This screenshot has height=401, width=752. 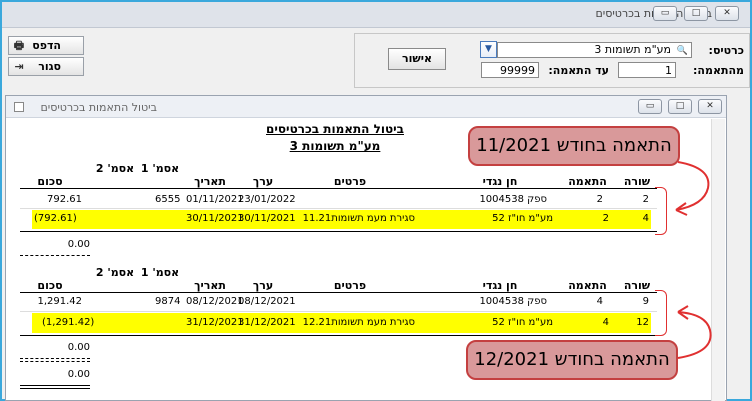 I want to click on account-select-value: מע"מ תשומות 3, so click(x=632, y=49).